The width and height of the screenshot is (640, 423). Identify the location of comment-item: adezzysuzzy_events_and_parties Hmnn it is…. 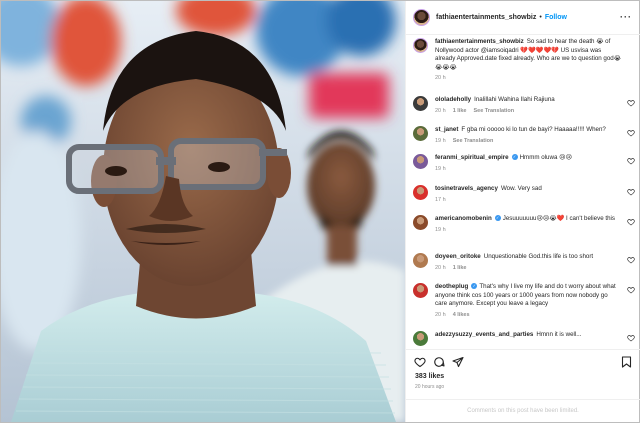
(524, 338).